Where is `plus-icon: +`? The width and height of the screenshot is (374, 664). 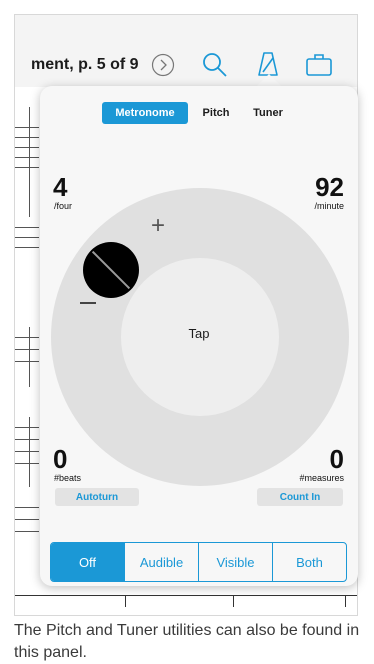 plus-icon: + is located at coordinates (158, 226).